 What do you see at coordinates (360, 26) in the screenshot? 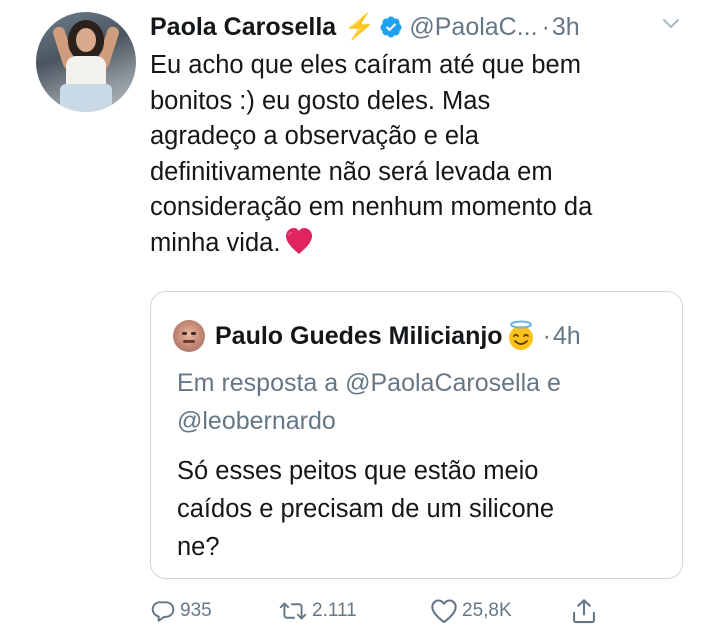
I see `lightning-emoji: ⚡` at bounding box center [360, 26].